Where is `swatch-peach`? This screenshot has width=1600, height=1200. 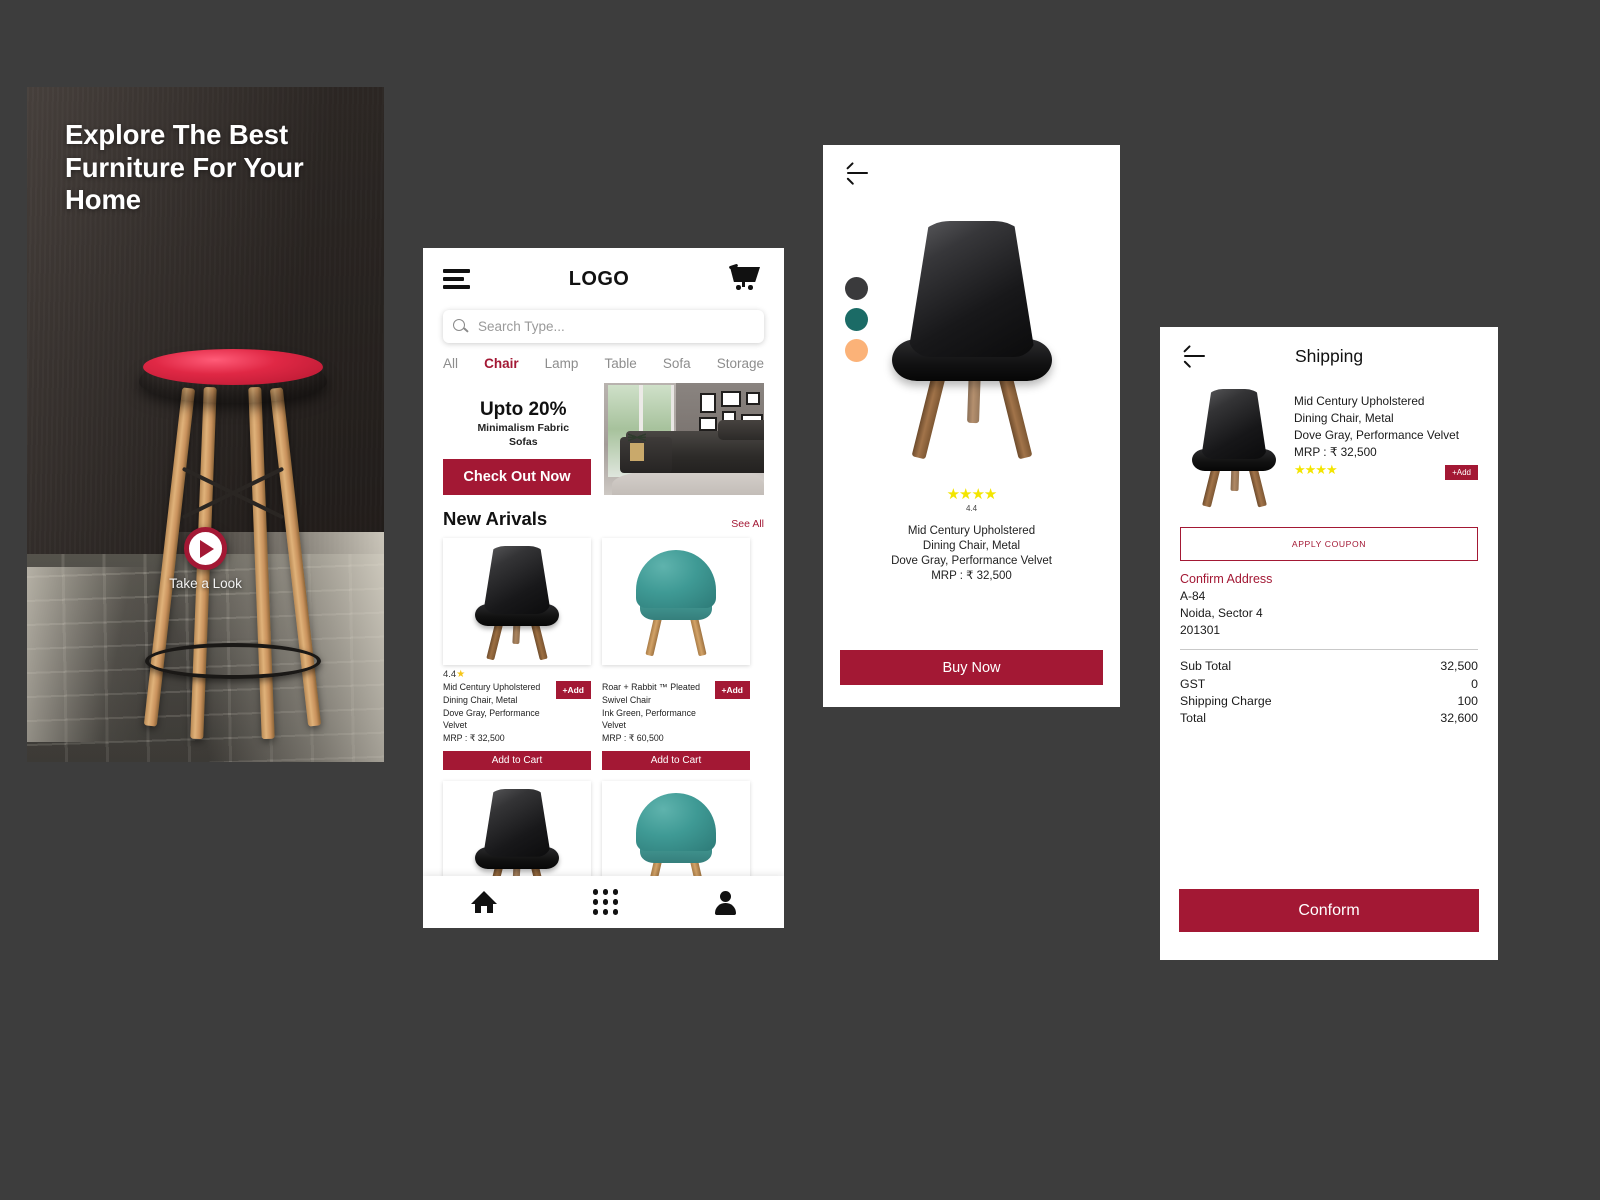 swatch-peach is located at coordinates (856, 350).